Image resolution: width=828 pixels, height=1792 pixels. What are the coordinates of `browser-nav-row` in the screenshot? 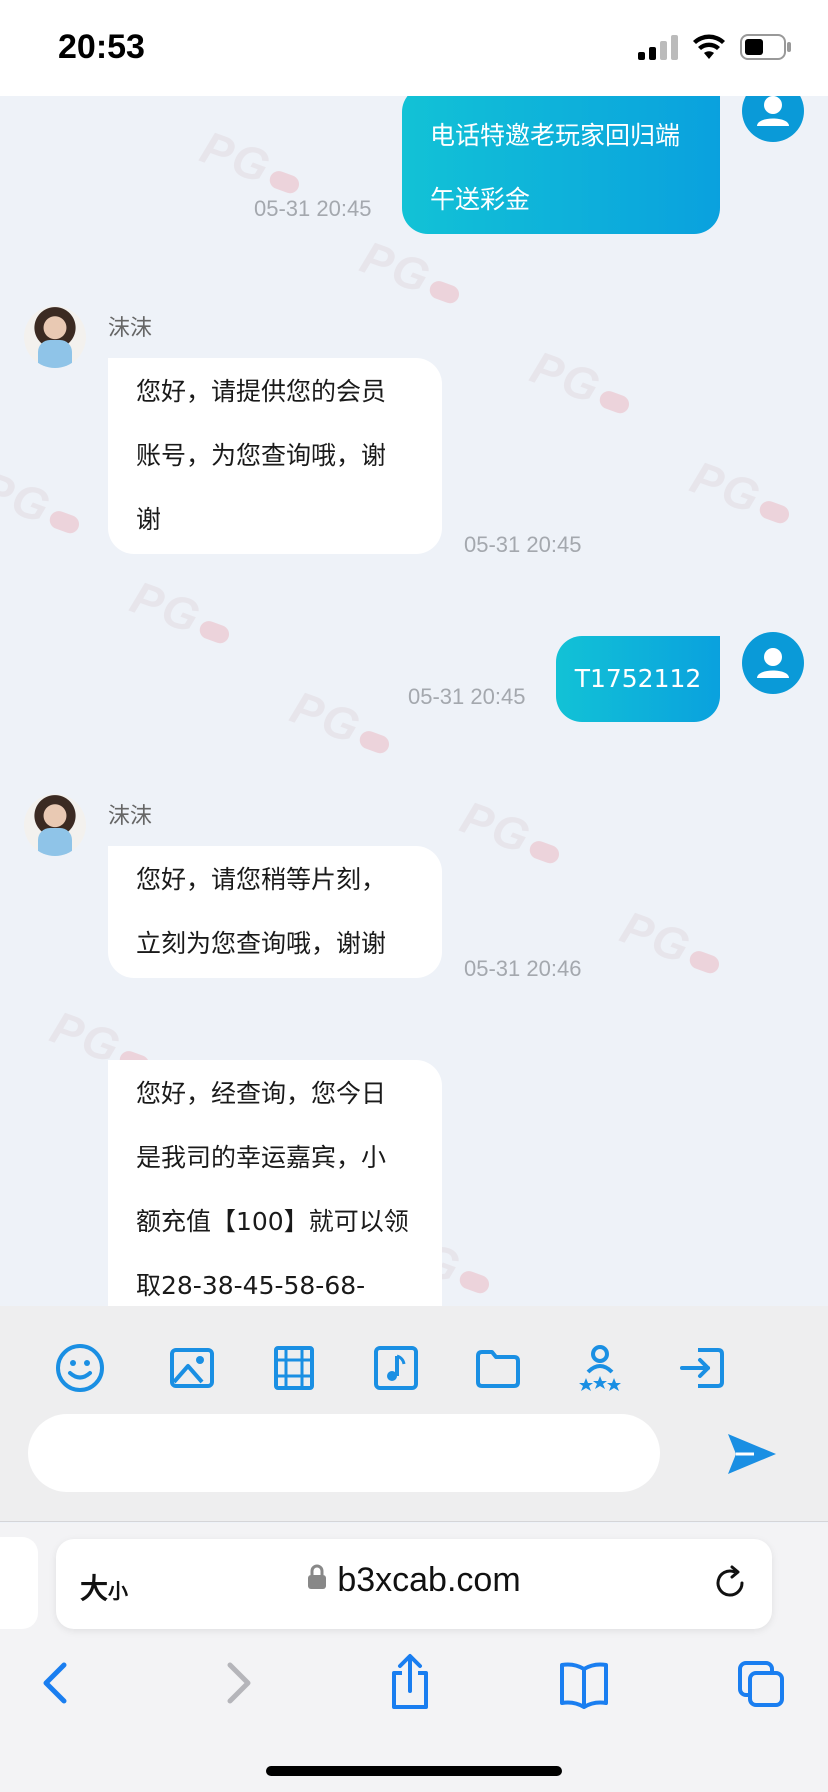 It's located at (414, 1693).